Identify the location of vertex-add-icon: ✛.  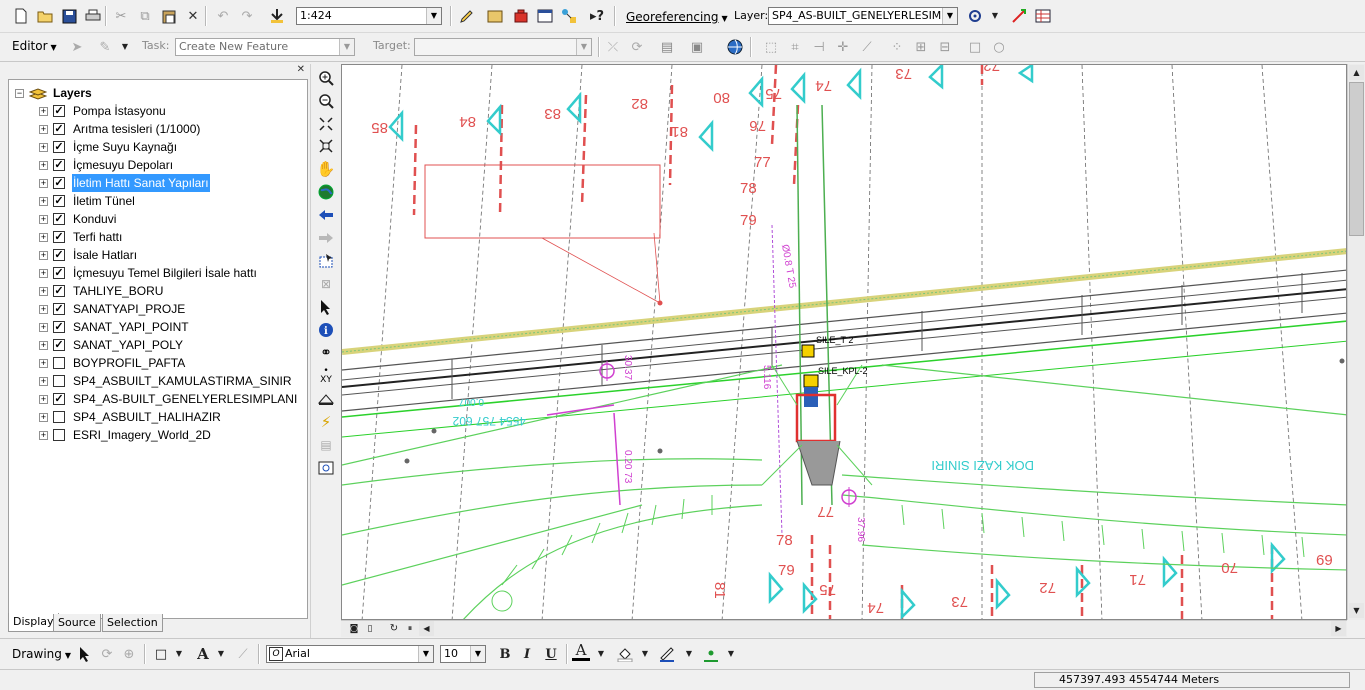
(843, 47).